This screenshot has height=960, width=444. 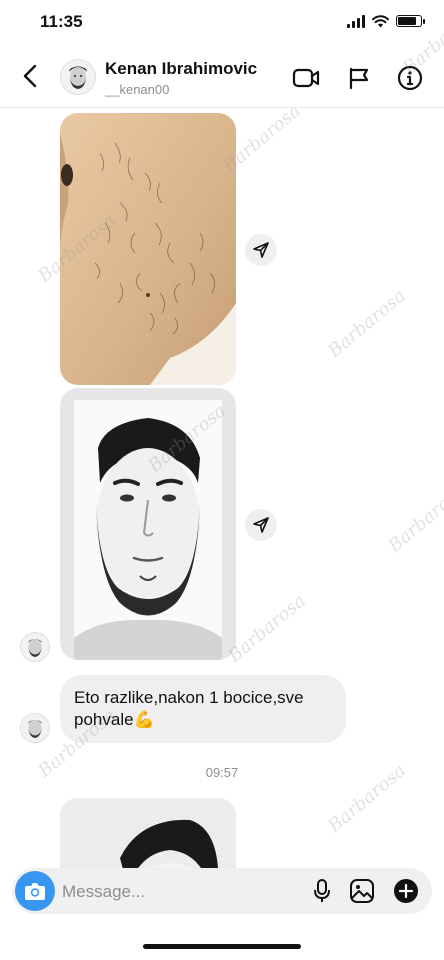 I want to click on voice-message-button, so click(x=322, y=891).